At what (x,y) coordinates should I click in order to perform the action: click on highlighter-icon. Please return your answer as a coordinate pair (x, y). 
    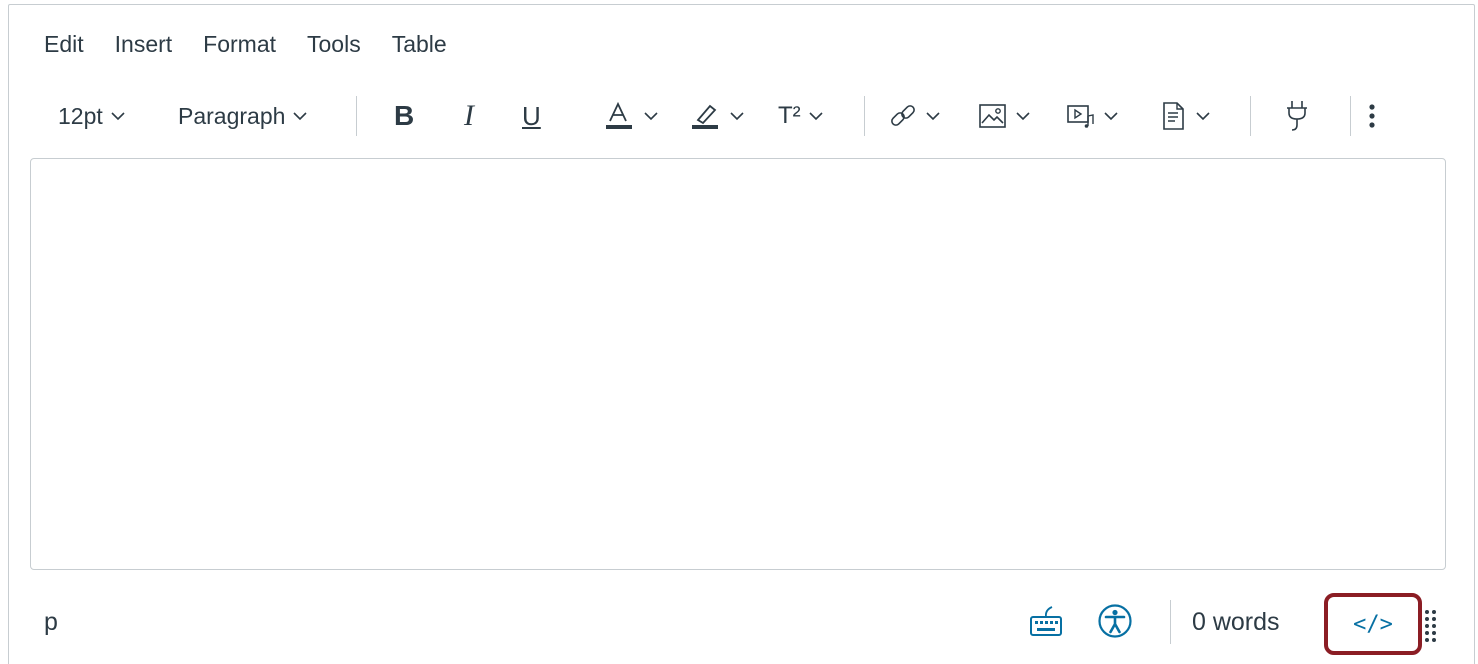
    Looking at the image, I should click on (705, 116).